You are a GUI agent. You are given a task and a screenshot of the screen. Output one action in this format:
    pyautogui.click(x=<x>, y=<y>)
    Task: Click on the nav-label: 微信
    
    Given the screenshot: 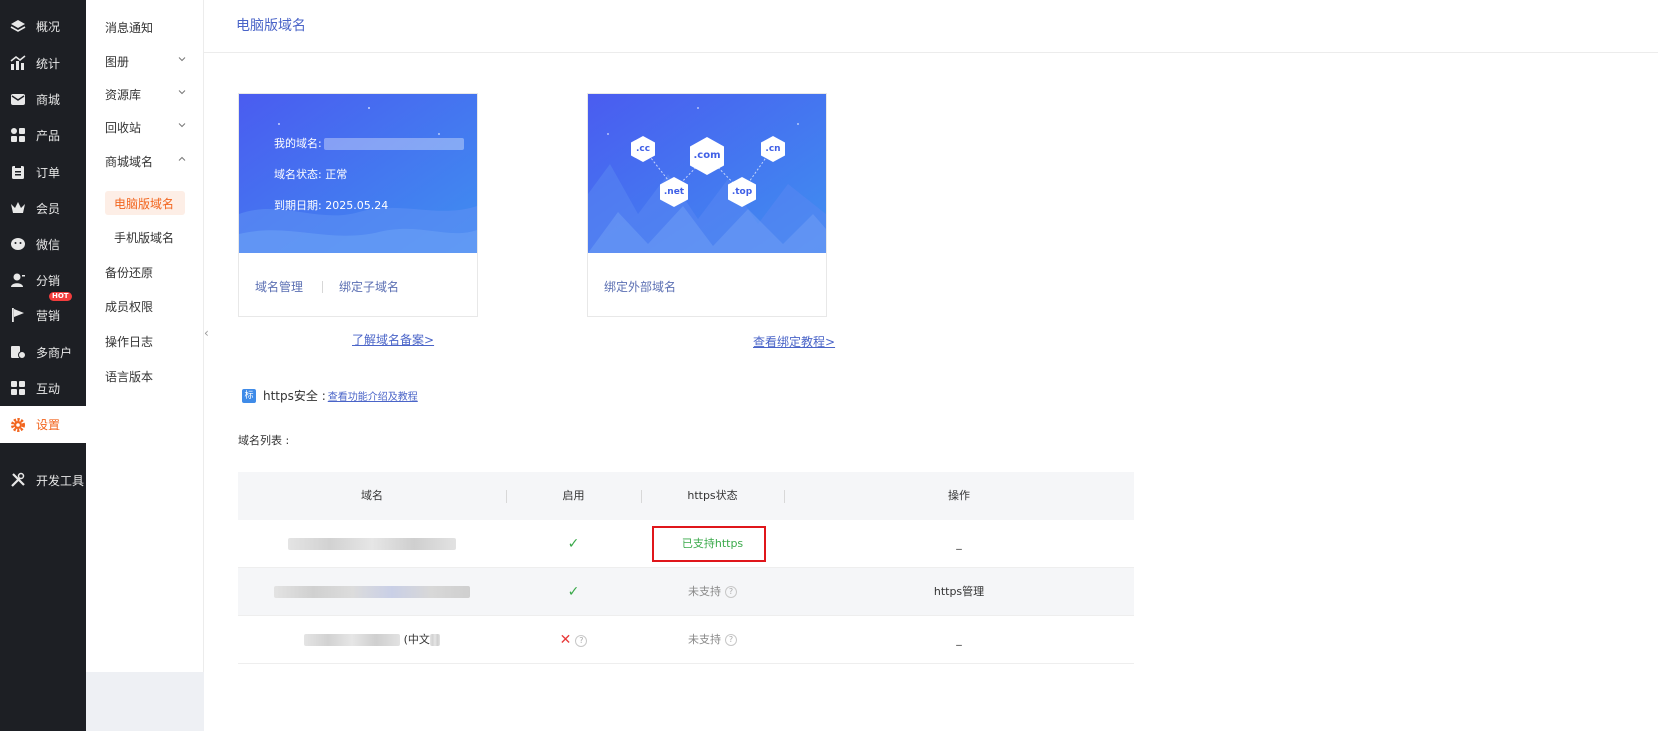 What is the action you would take?
    pyautogui.click(x=48, y=244)
    